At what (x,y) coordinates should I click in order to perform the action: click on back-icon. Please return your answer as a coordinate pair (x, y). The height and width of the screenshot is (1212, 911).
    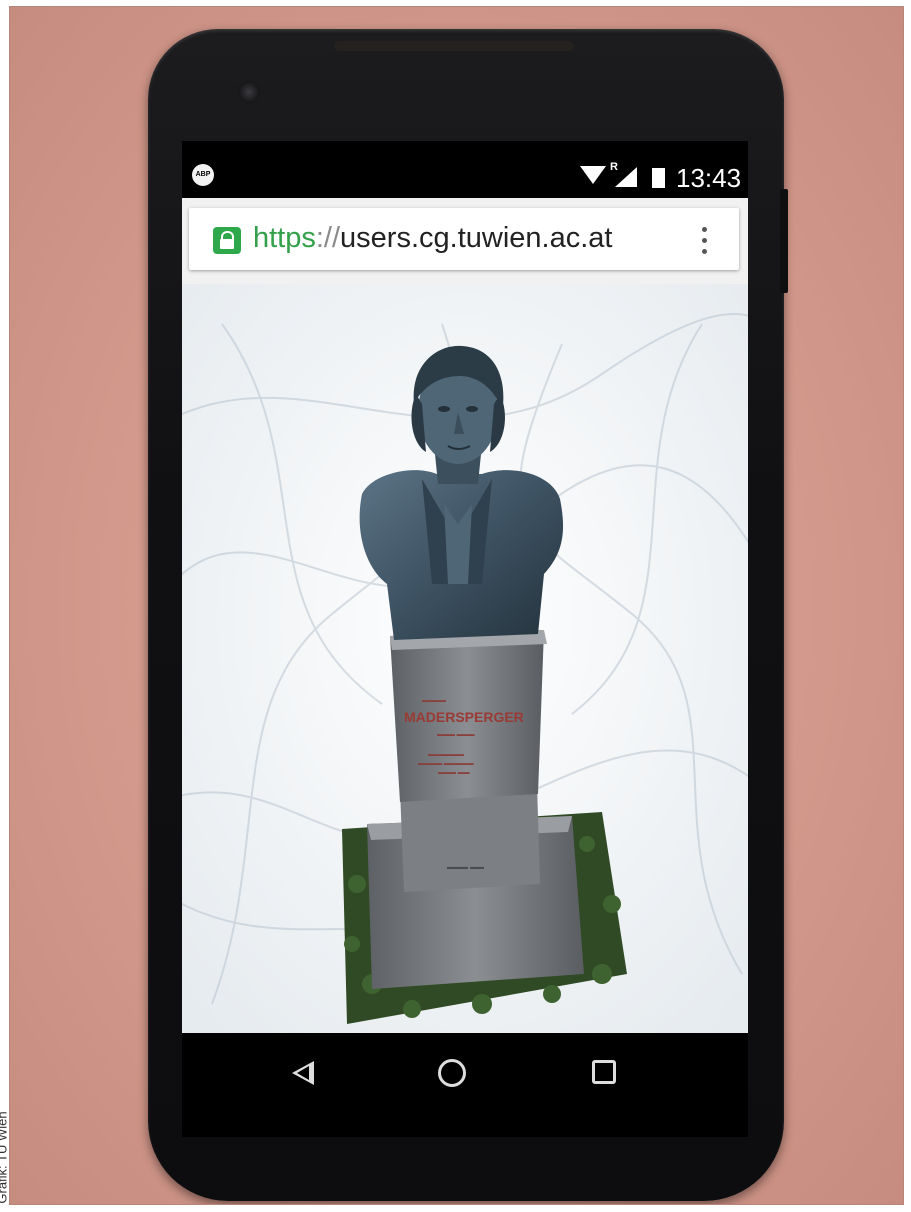
    Looking at the image, I should click on (303, 1073).